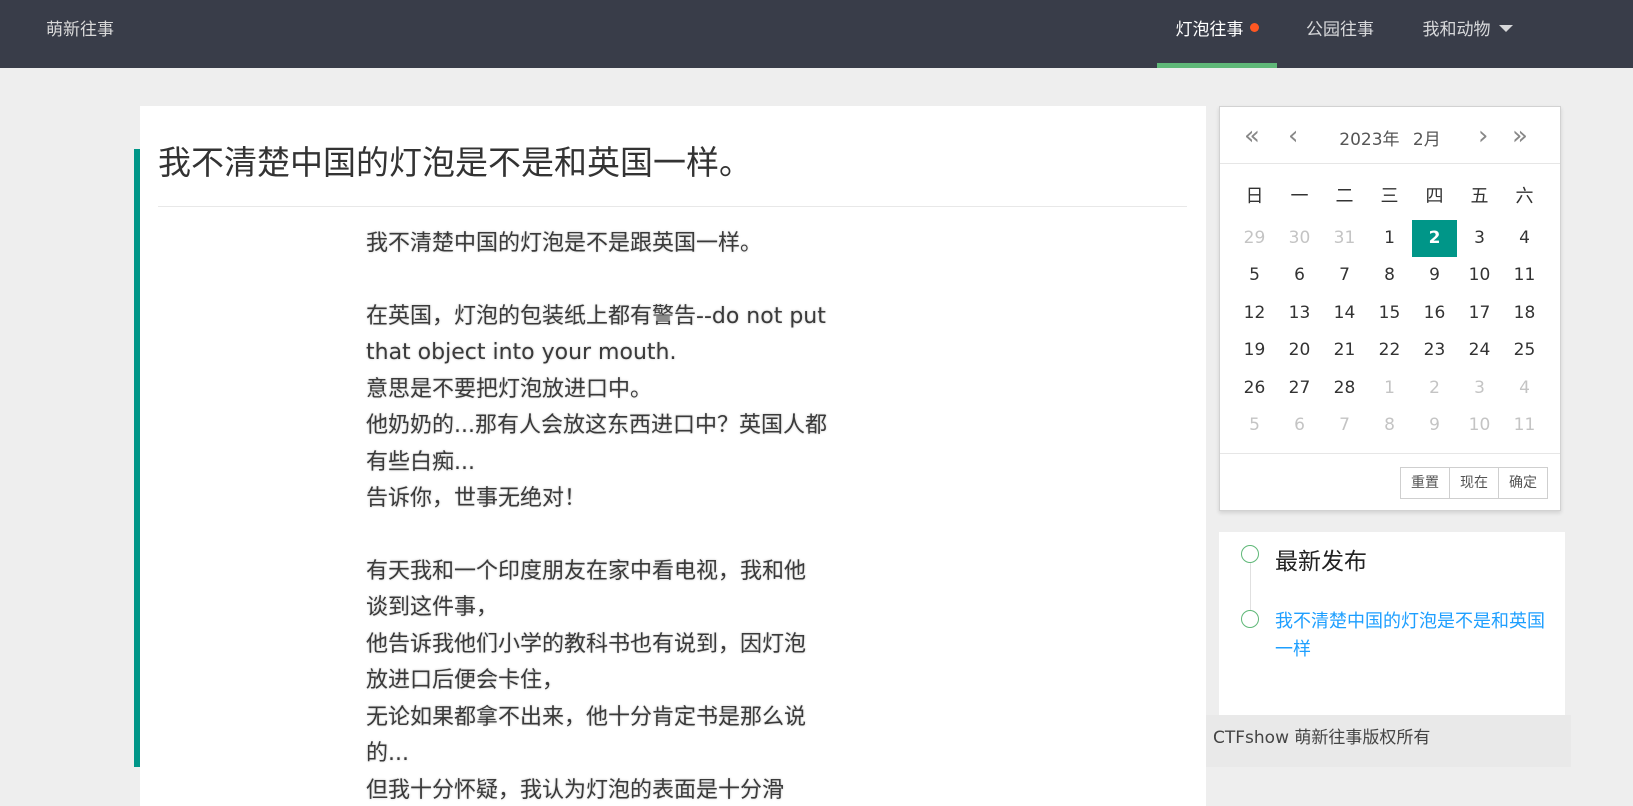  What do you see at coordinates (1389, 196) in the screenshot?
I see `weekday-label: 三` at bounding box center [1389, 196].